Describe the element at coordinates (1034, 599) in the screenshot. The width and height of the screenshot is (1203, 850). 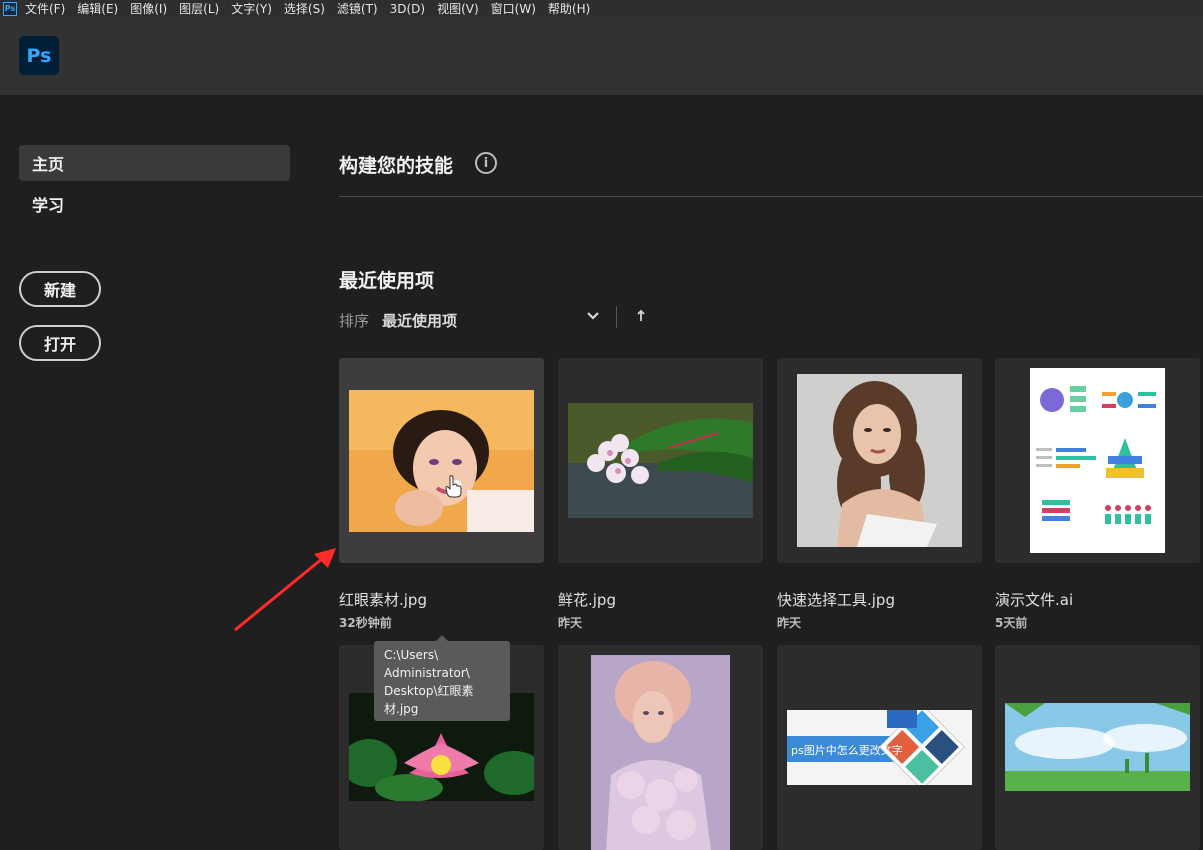
I see `file-name: 演示文件.ai` at that location.